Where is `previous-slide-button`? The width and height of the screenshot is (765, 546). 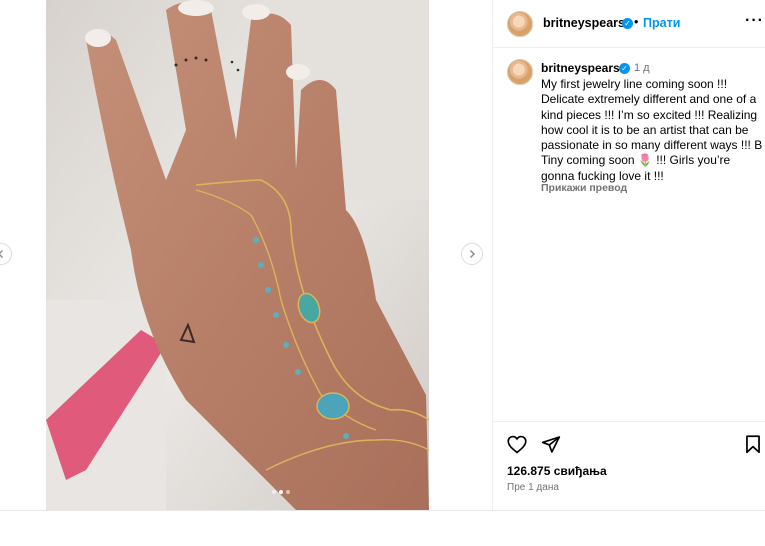 previous-slide-button is located at coordinates (6, 254).